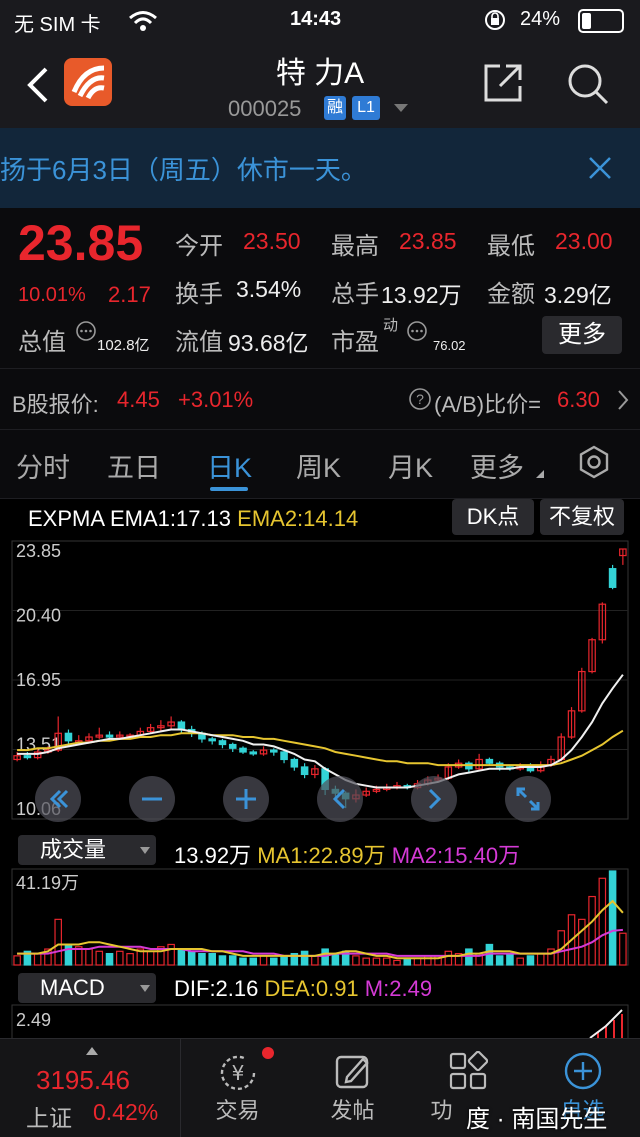 Image resolution: width=640 pixels, height=1137 pixels. Describe the element at coordinates (320, 1021) in the screenshot. I see `macd-chart: 2.49` at that location.